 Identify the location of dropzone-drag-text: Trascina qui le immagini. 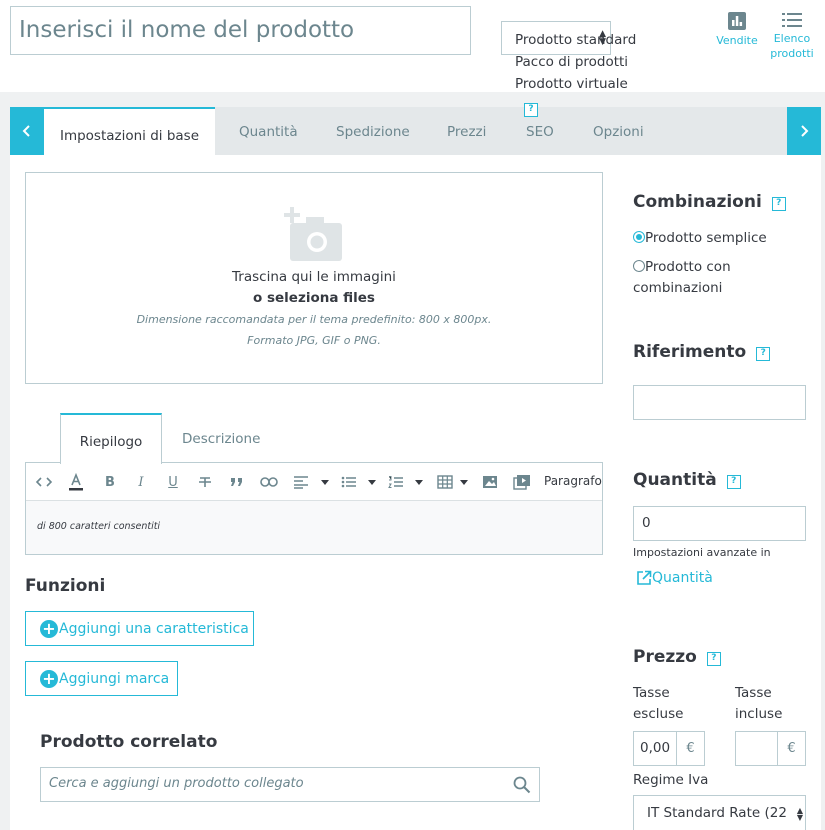
(314, 277).